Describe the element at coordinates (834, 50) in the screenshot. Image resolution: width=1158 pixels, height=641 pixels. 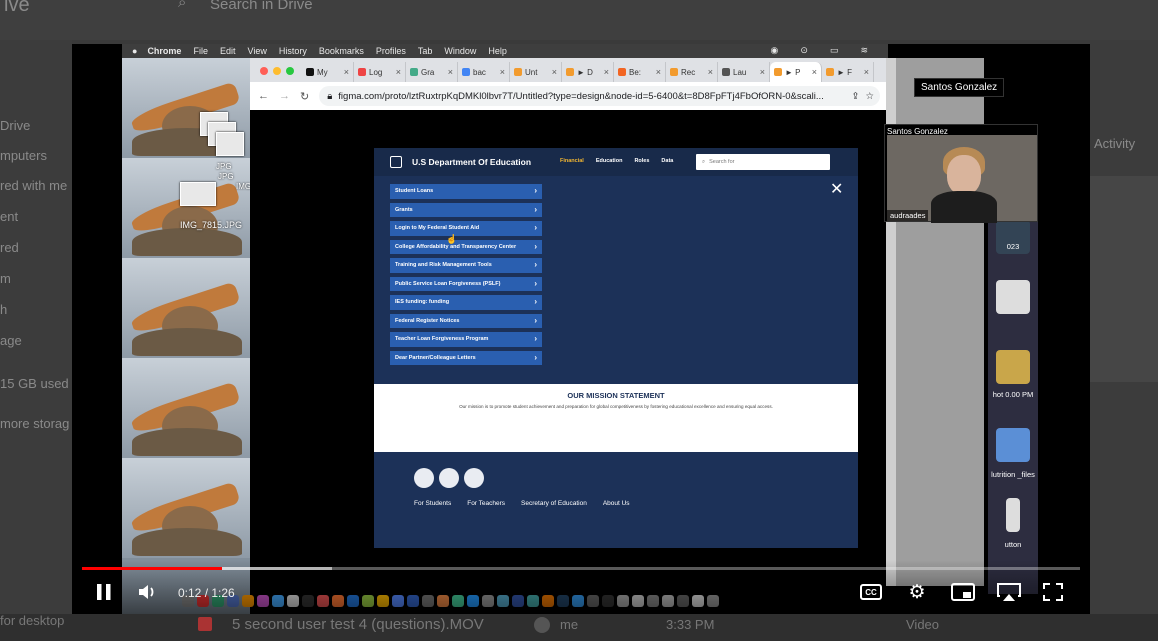
I see `battery-icon: ▭` at that location.